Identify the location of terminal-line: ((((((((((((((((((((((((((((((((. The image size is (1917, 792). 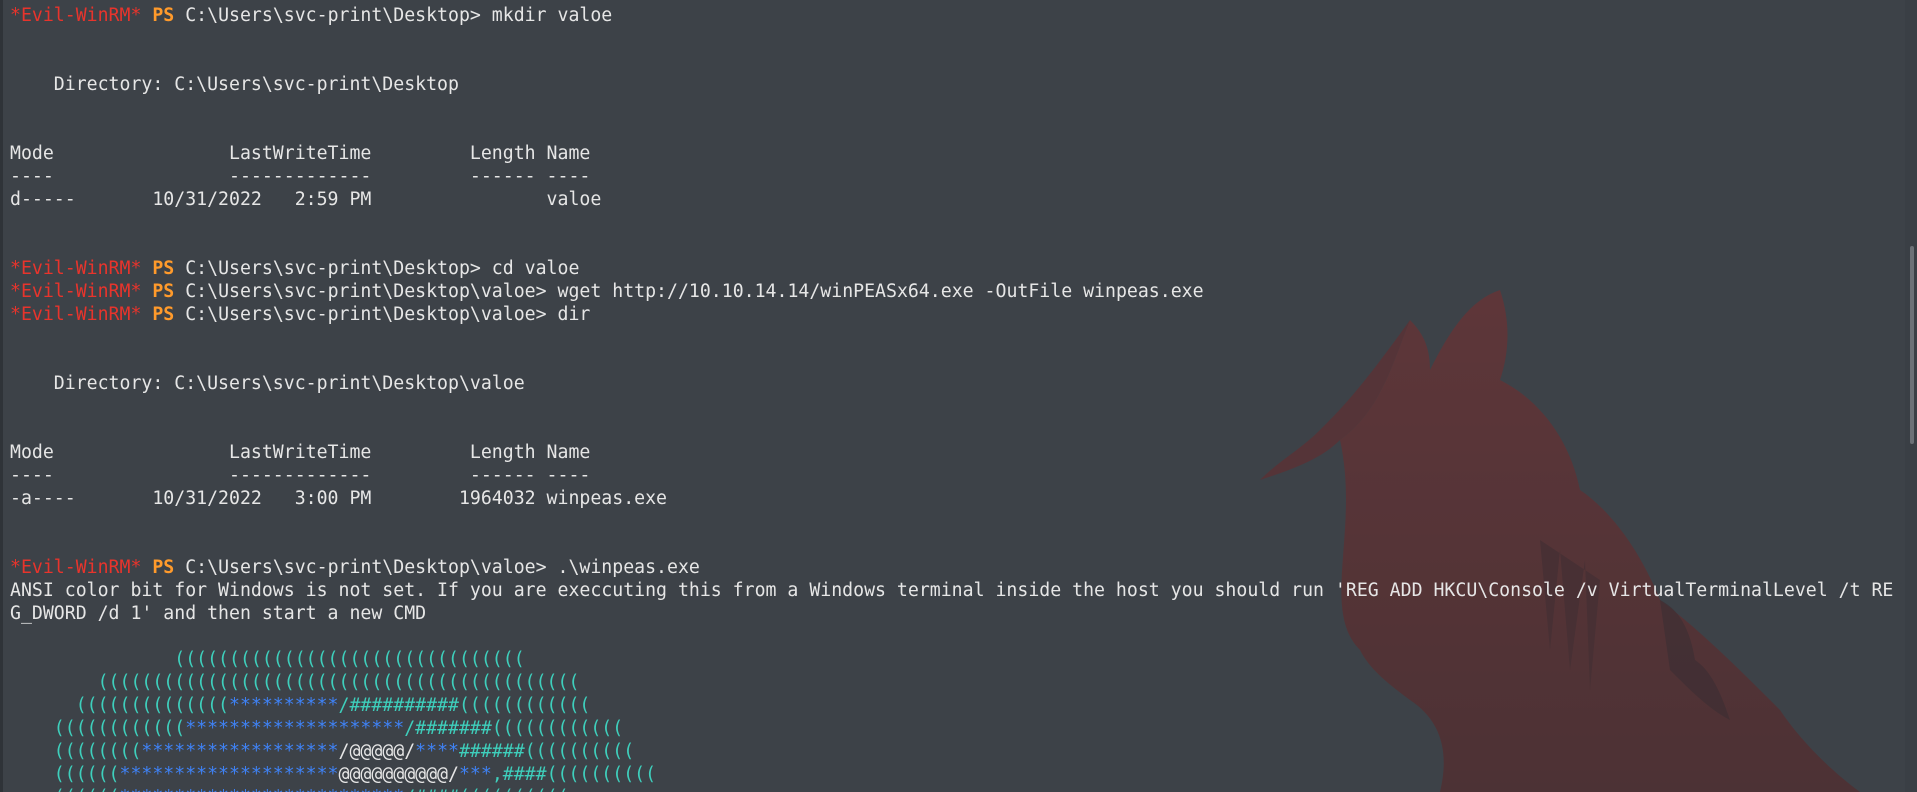
(957, 659).